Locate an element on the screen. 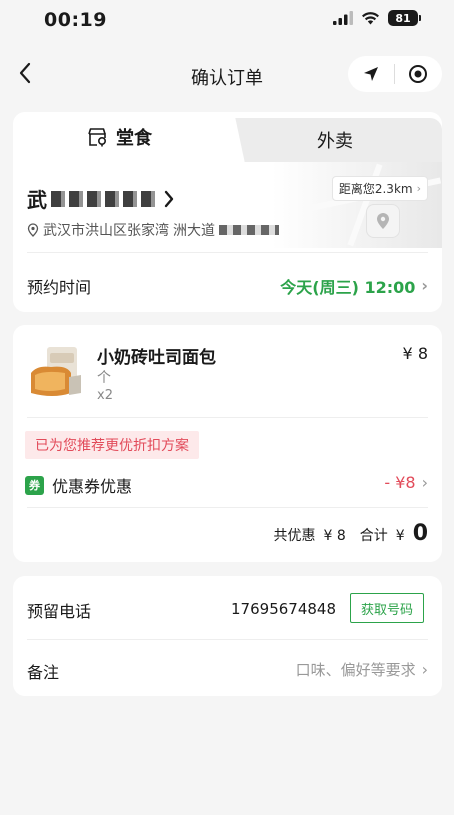  reserve-time-selector: 今天(周三) 12:00 › is located at coordinates (354, 286).